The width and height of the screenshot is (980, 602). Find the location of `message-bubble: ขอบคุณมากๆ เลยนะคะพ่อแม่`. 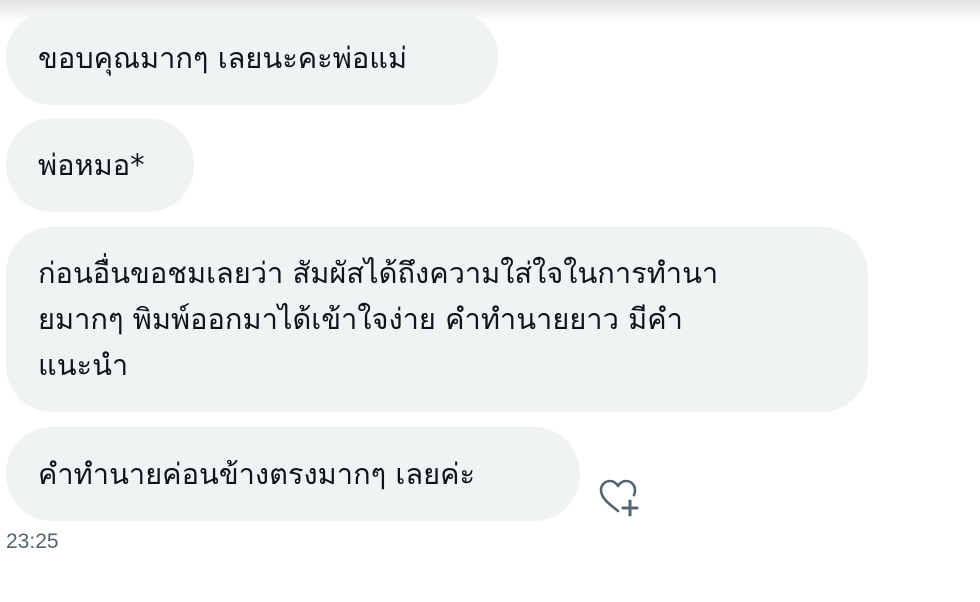

message-bubble: ขอบคุณมากๆ เลยนะคะพ่อแม่ is located at coordinates (252, 57).